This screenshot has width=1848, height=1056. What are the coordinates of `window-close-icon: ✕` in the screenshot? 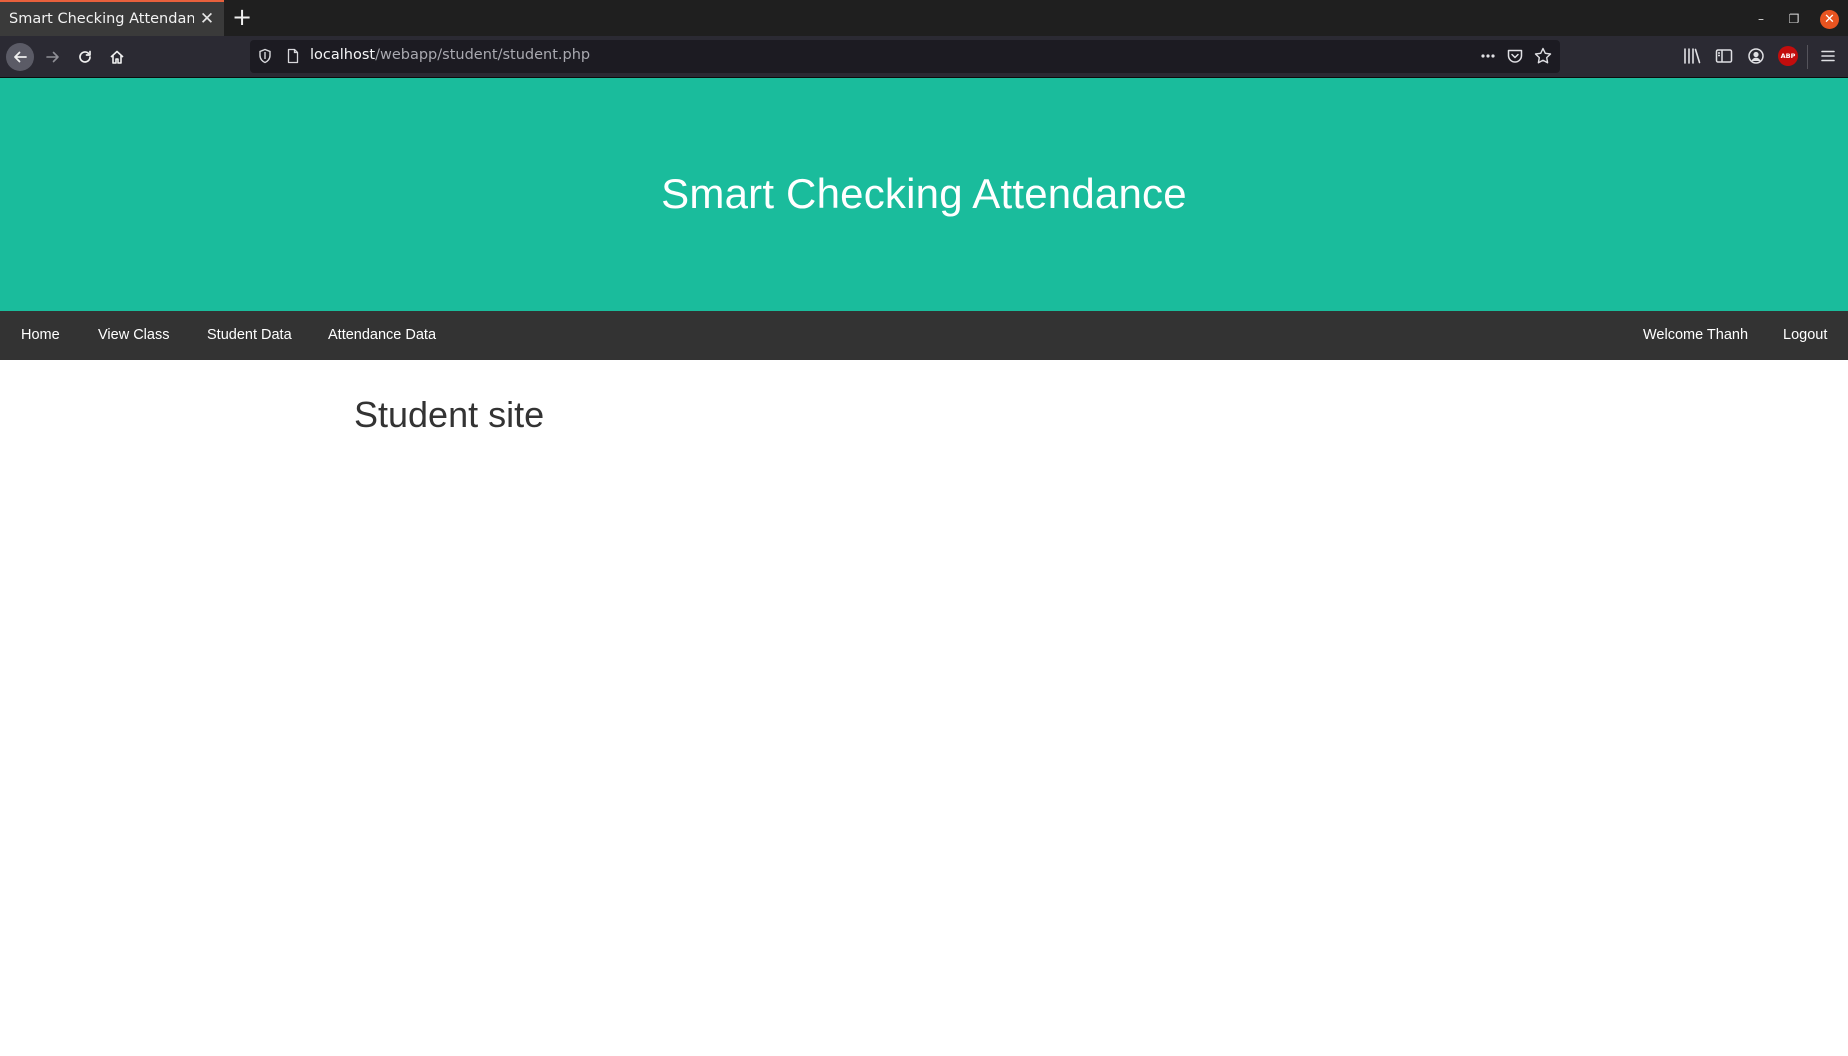 It's located at (1829, 19).